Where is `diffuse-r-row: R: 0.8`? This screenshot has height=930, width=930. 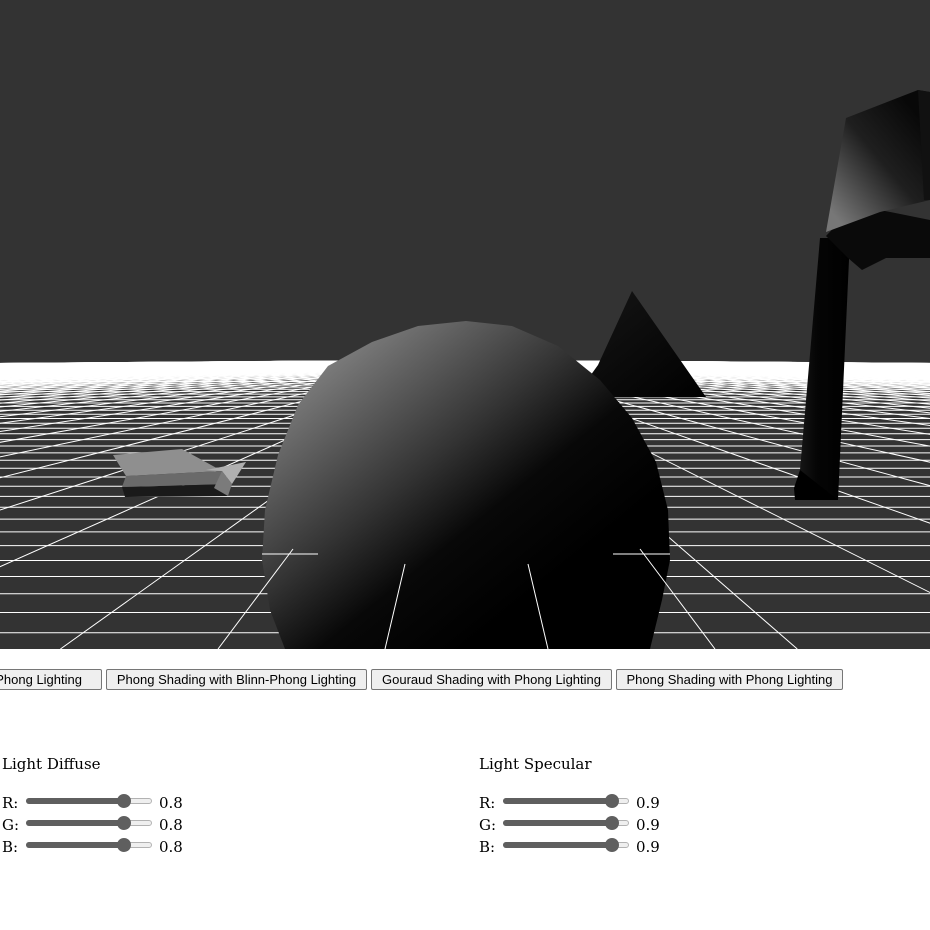 diffuse-r-row: R: 0.8 is located at coordinates (132, 803).